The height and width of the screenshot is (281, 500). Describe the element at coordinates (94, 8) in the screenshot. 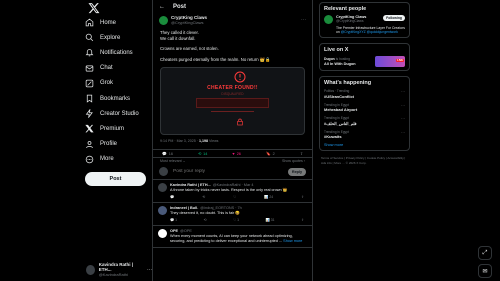

I see `x-logo-icon` at that location.